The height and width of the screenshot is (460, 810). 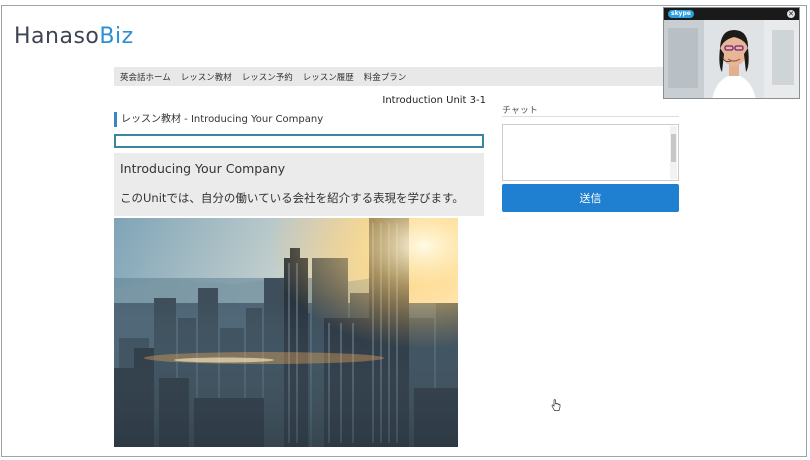 I want to click on nav-item-home: 英会話ホーム, so click(x=145, y=77).